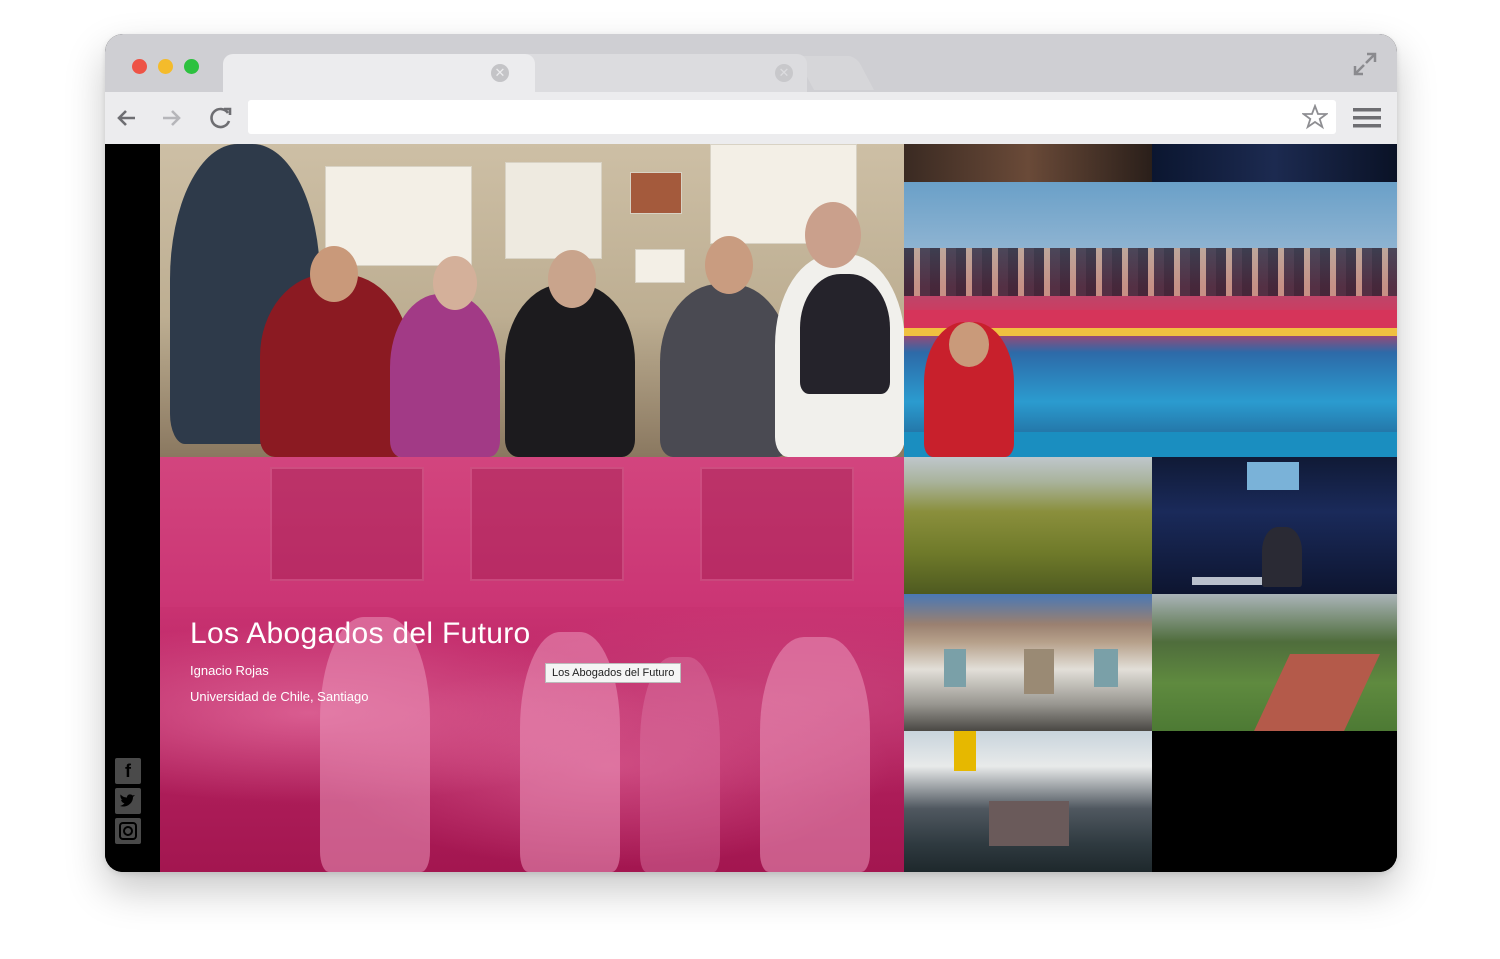 The height and width of the screenshot is (959, 1500). I want to click on title-tooltip: Los Abogados del Futuro, so click(613, 673).